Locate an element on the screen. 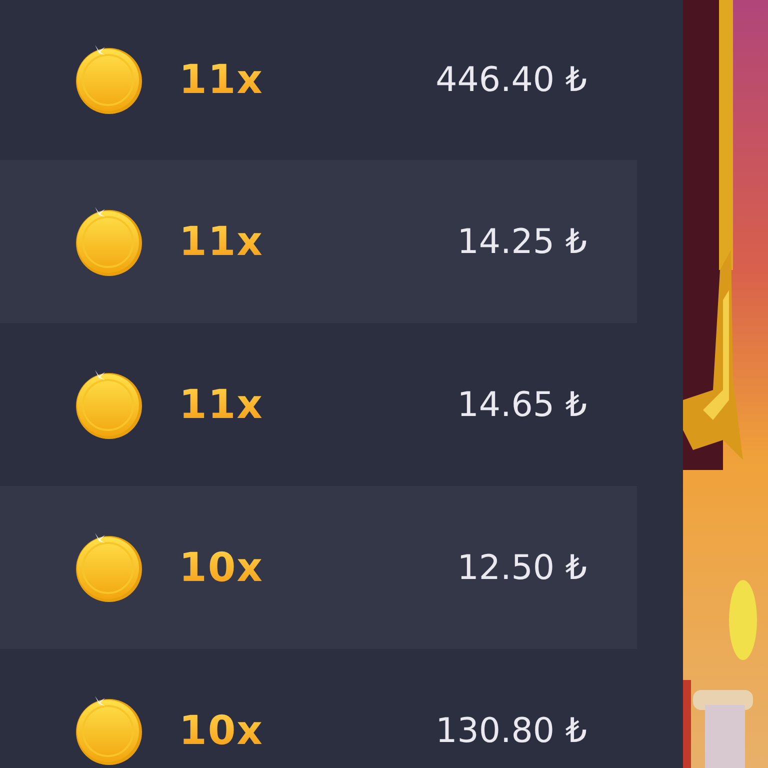 Image resolution: width=768 pixels, height=768 pixels. win-amount: 446.40 ₺ is located at coordinates (511, 80).